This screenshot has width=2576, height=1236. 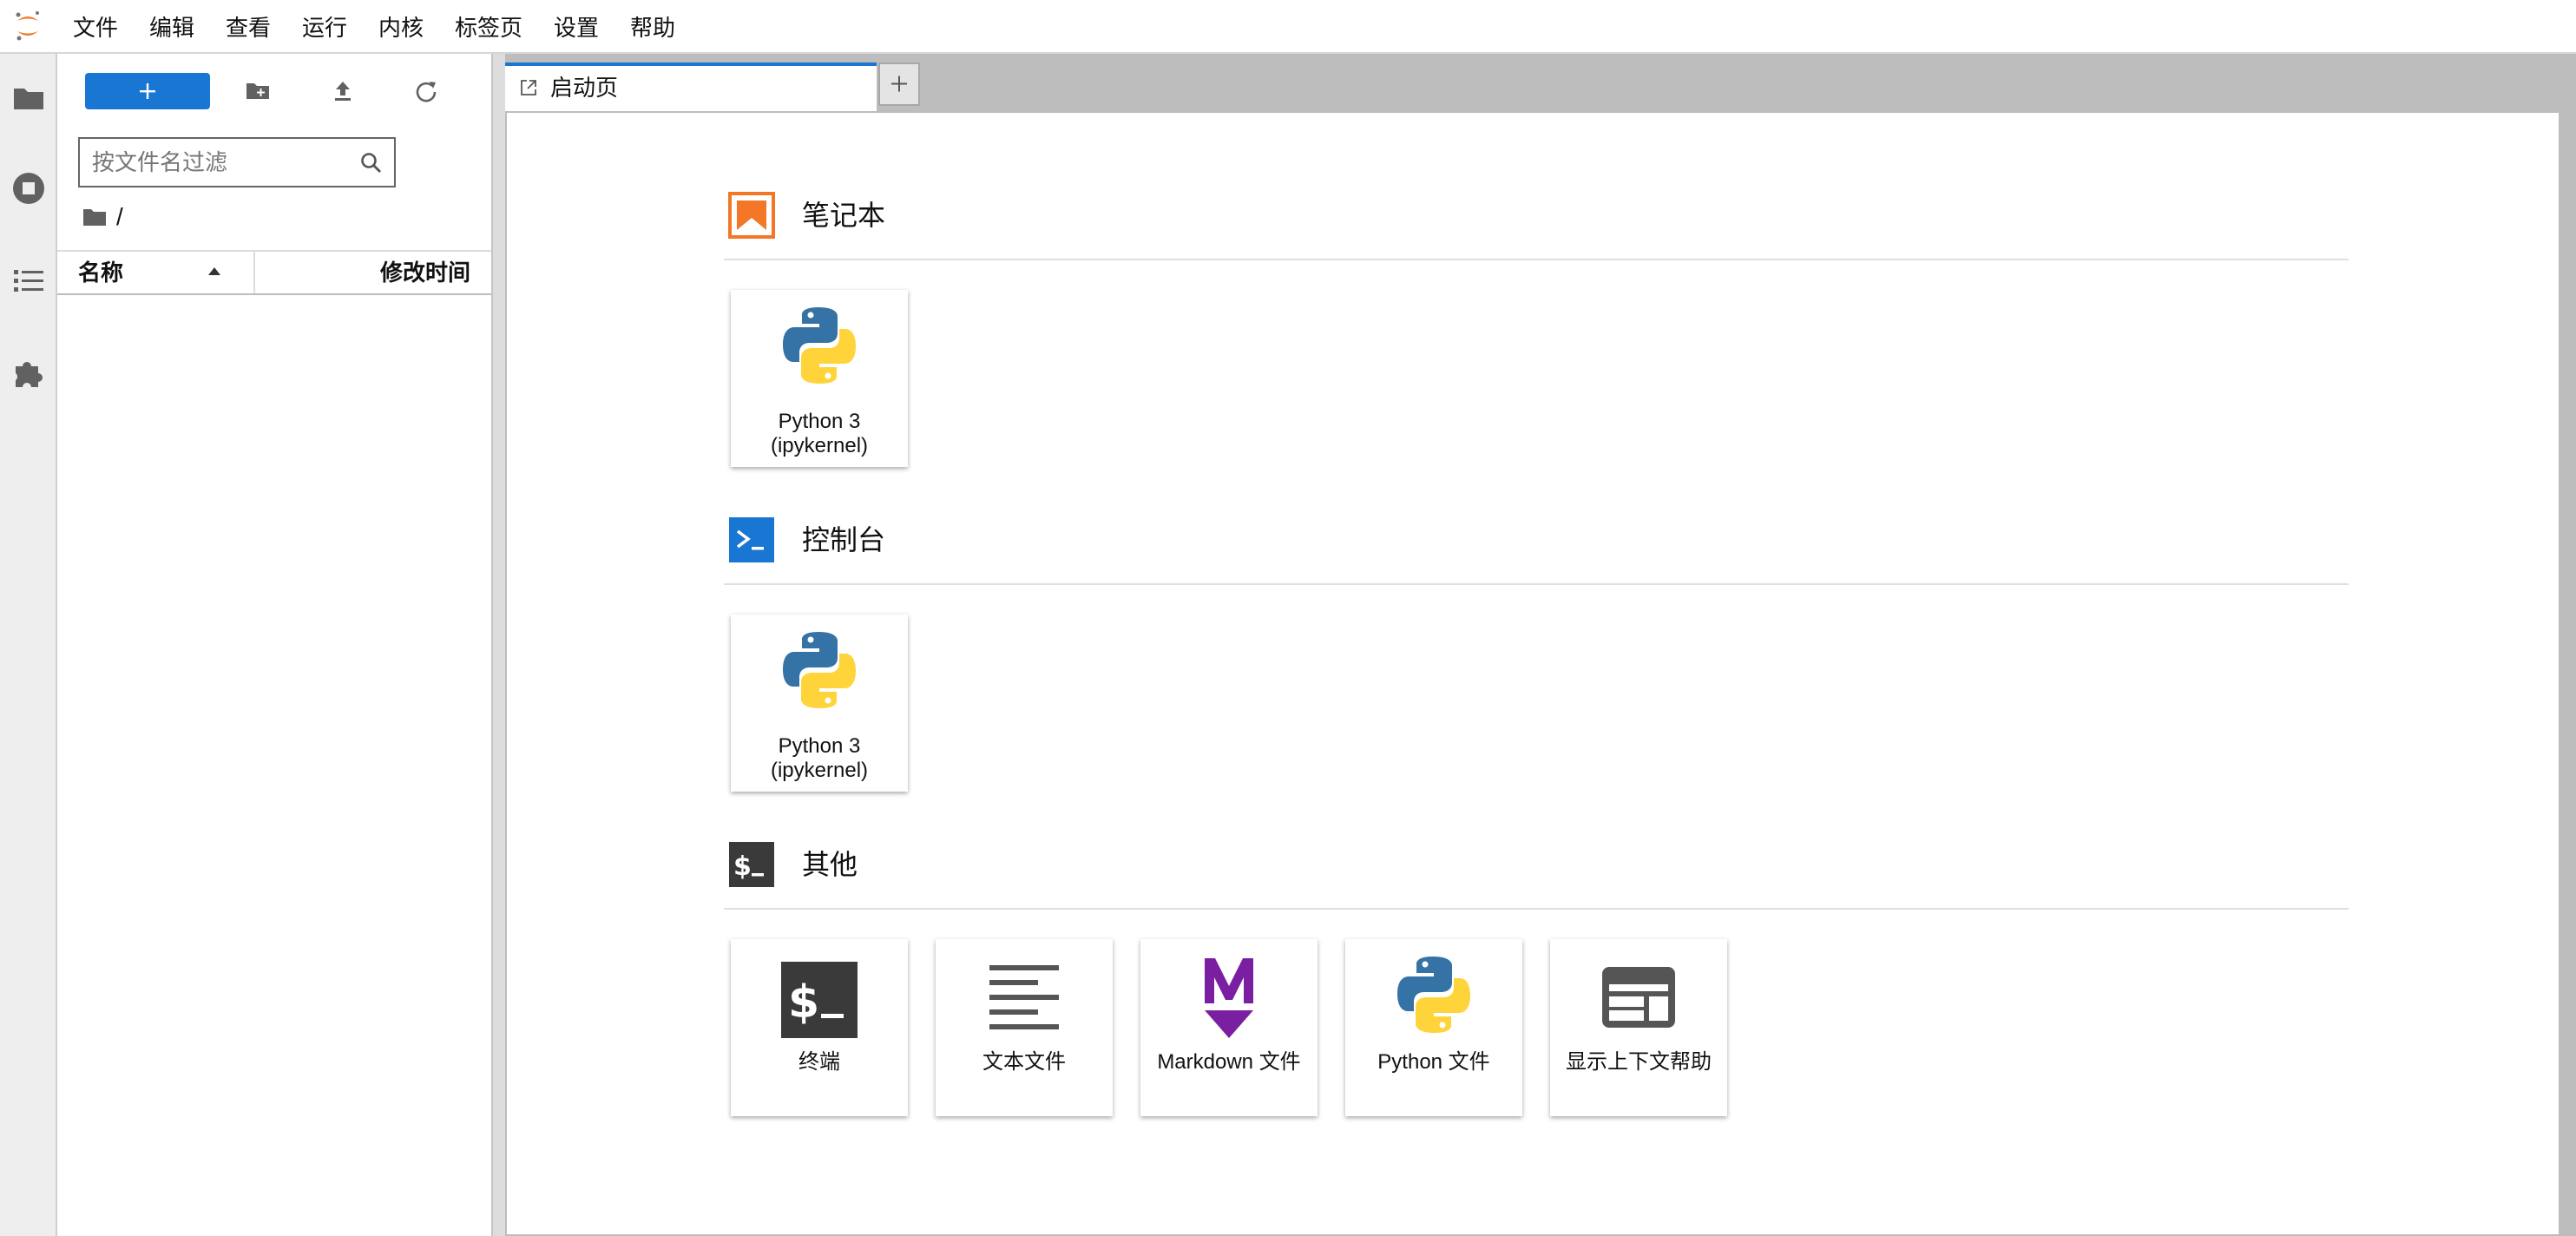 I want to click on activity-bar, so click(x=29, y=645).